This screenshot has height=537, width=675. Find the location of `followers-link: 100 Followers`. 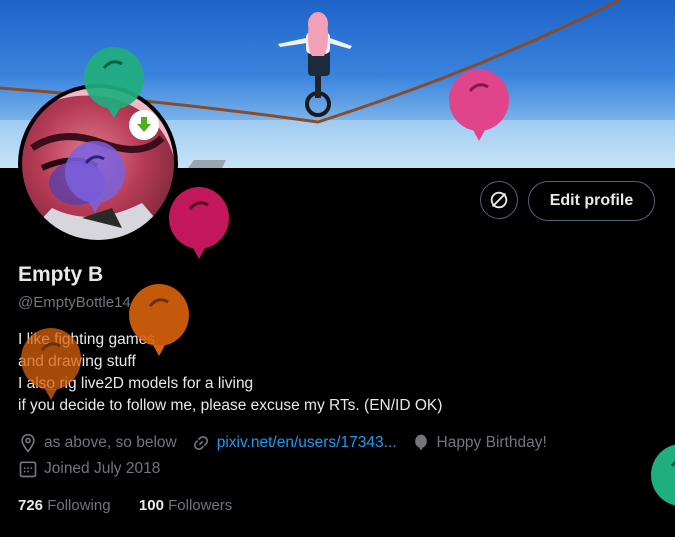

followers-link: 100 Followers is located at coordinates (185, 505).